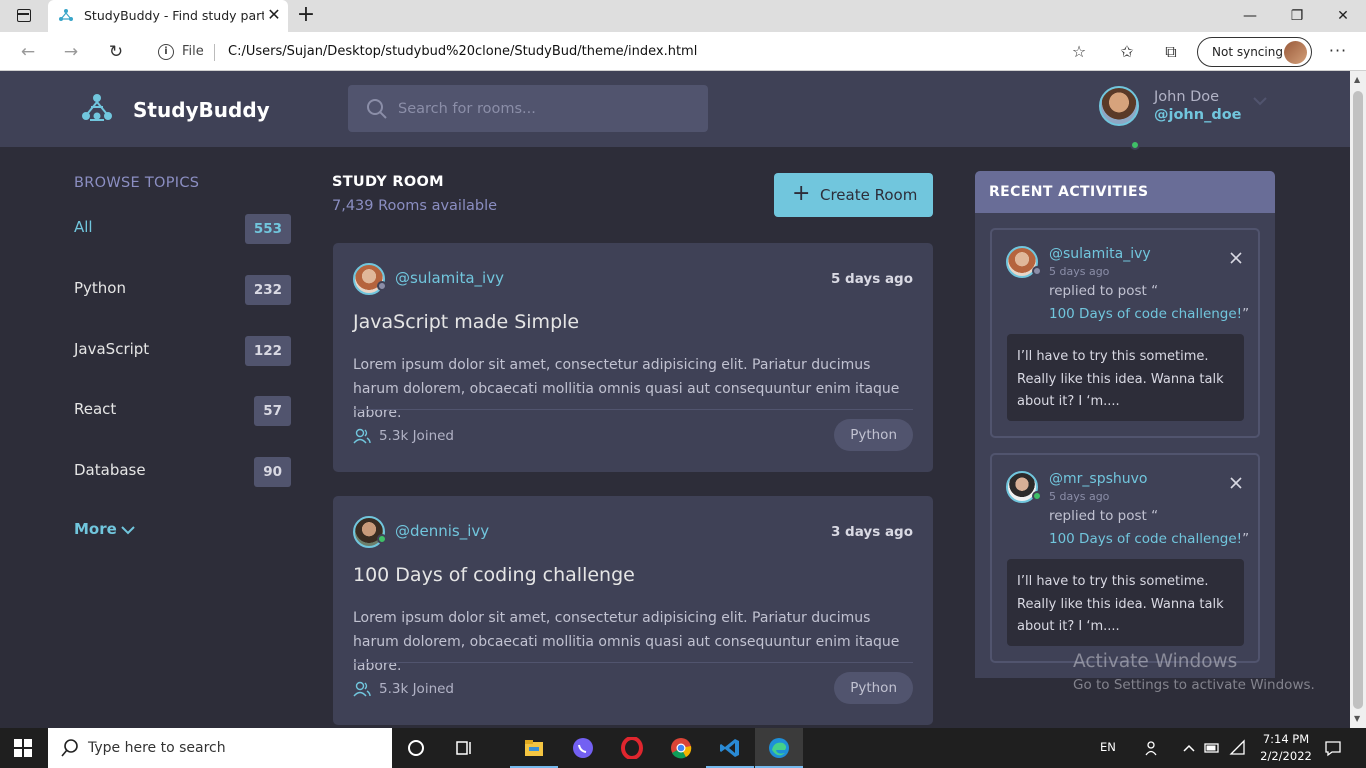 The image size is (1366, 768). I want to click on cortana-icon, so click(416, 748).